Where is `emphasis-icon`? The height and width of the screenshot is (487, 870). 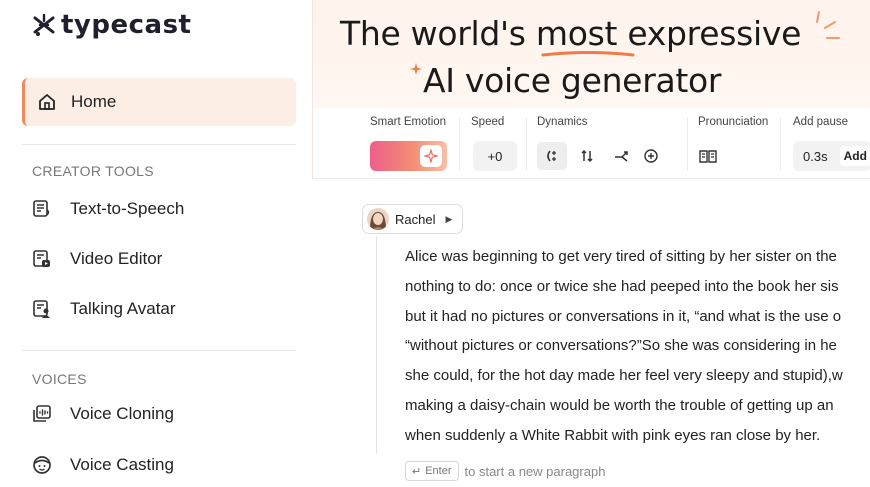
emphasis-icon is located at coordinates (551, 156).